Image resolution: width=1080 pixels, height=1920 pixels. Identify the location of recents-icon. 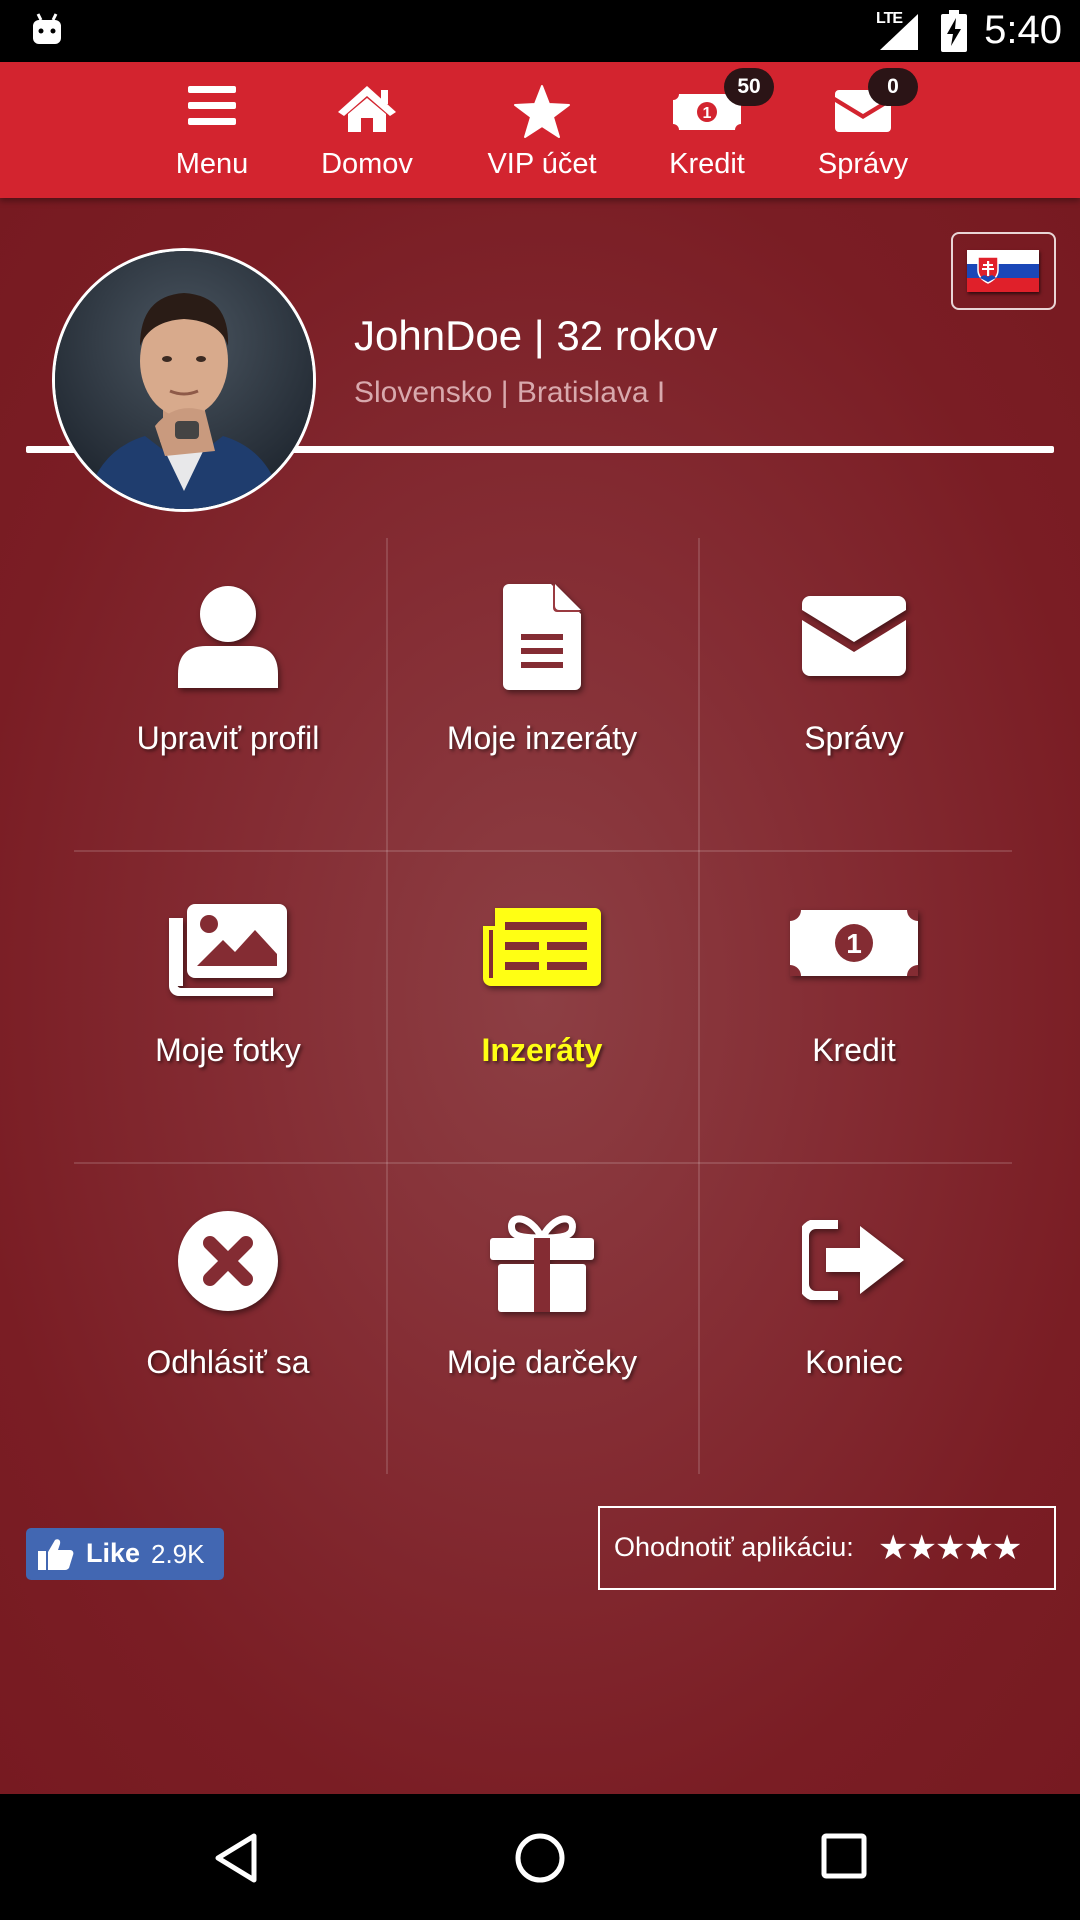
(844, 1856).